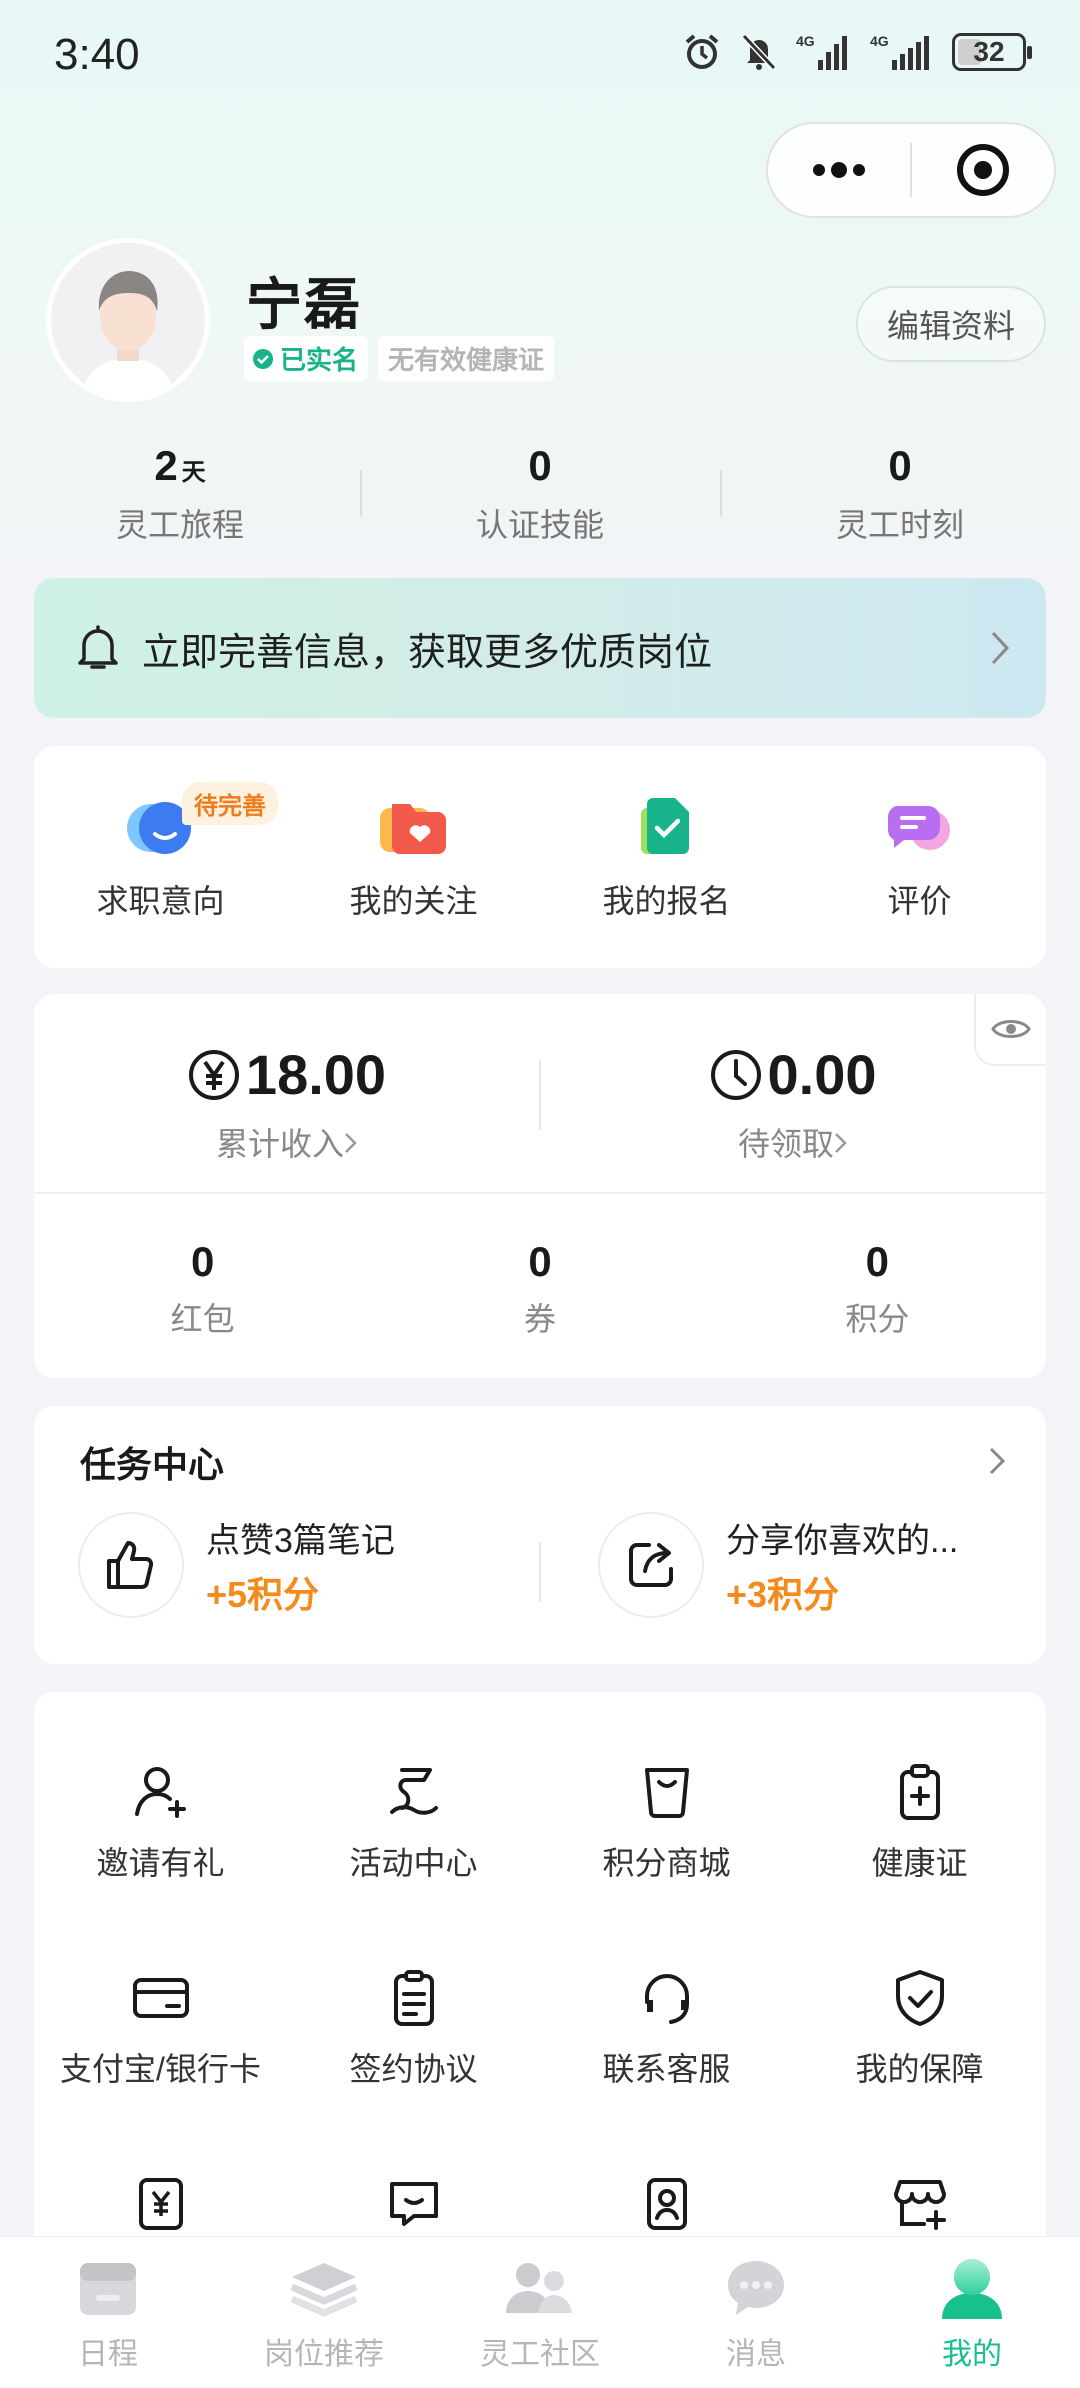 The image size is (1080, 2388). What do you see at coordinates (324, 2290) in the screenshot?
I see `layers-icon` at bounding box center [324, 2290].